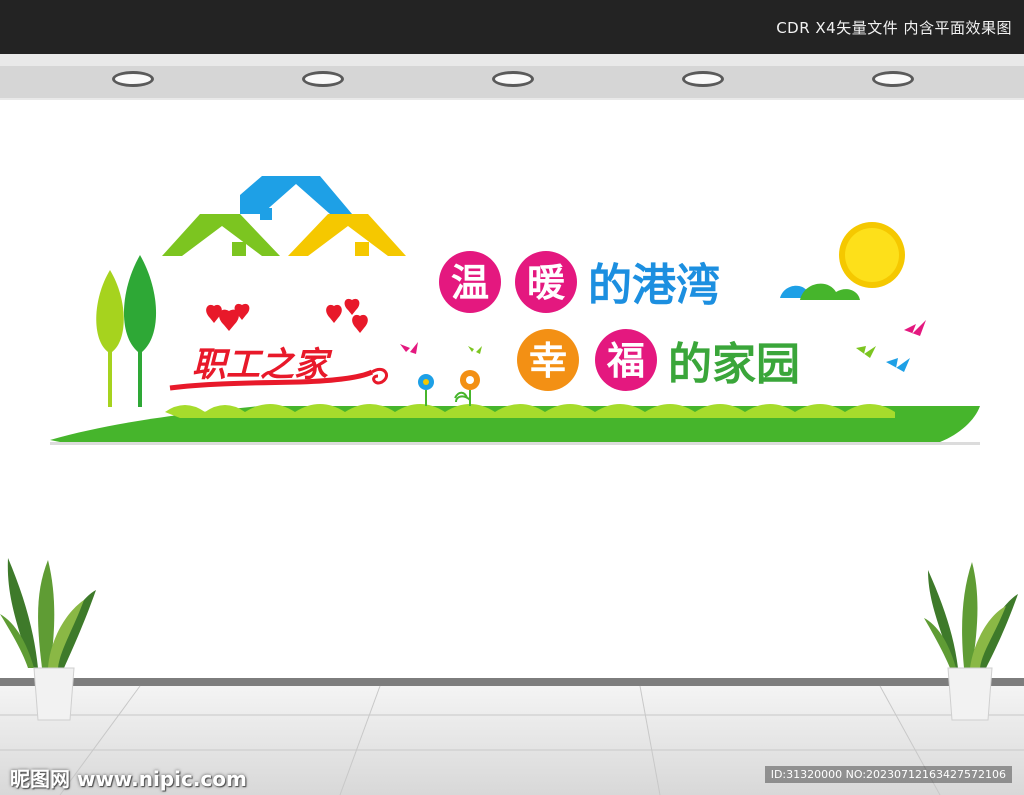  What do you see at coordinates (48, 639) in the screenshot?
I see `plant-left-icon` at bounding box center [48, 639].